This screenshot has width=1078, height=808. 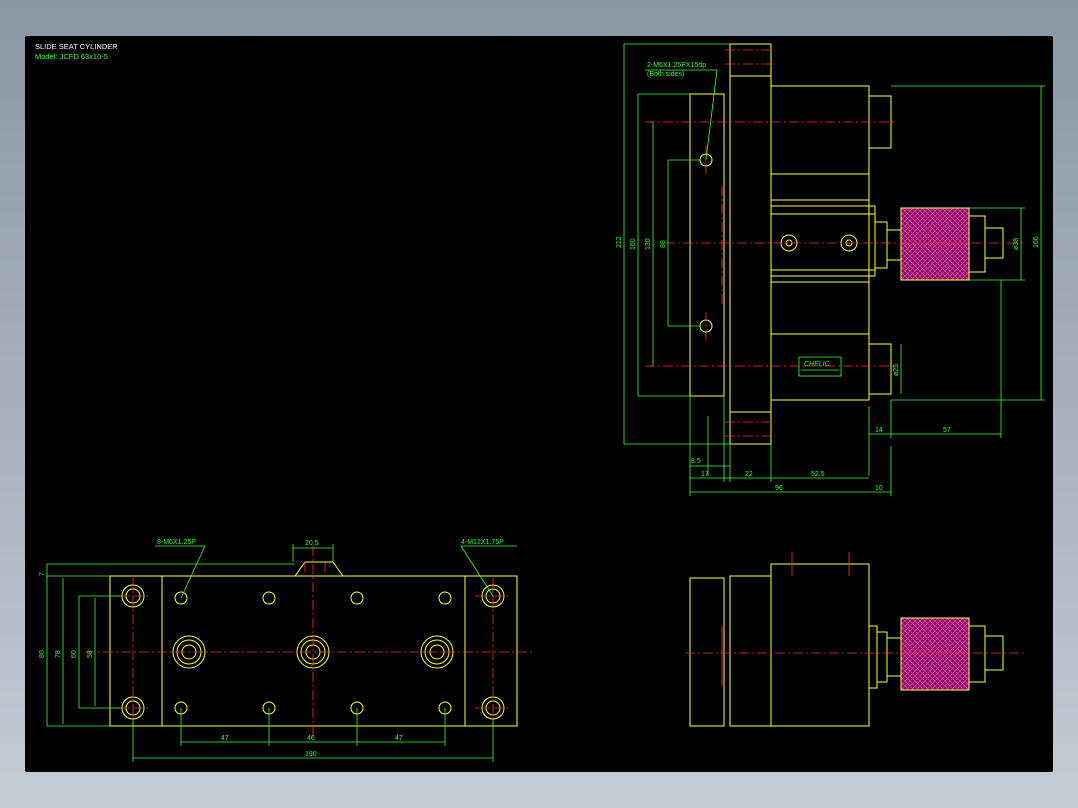 I want to click on dim-88: 88, so click(x=663, y=244).